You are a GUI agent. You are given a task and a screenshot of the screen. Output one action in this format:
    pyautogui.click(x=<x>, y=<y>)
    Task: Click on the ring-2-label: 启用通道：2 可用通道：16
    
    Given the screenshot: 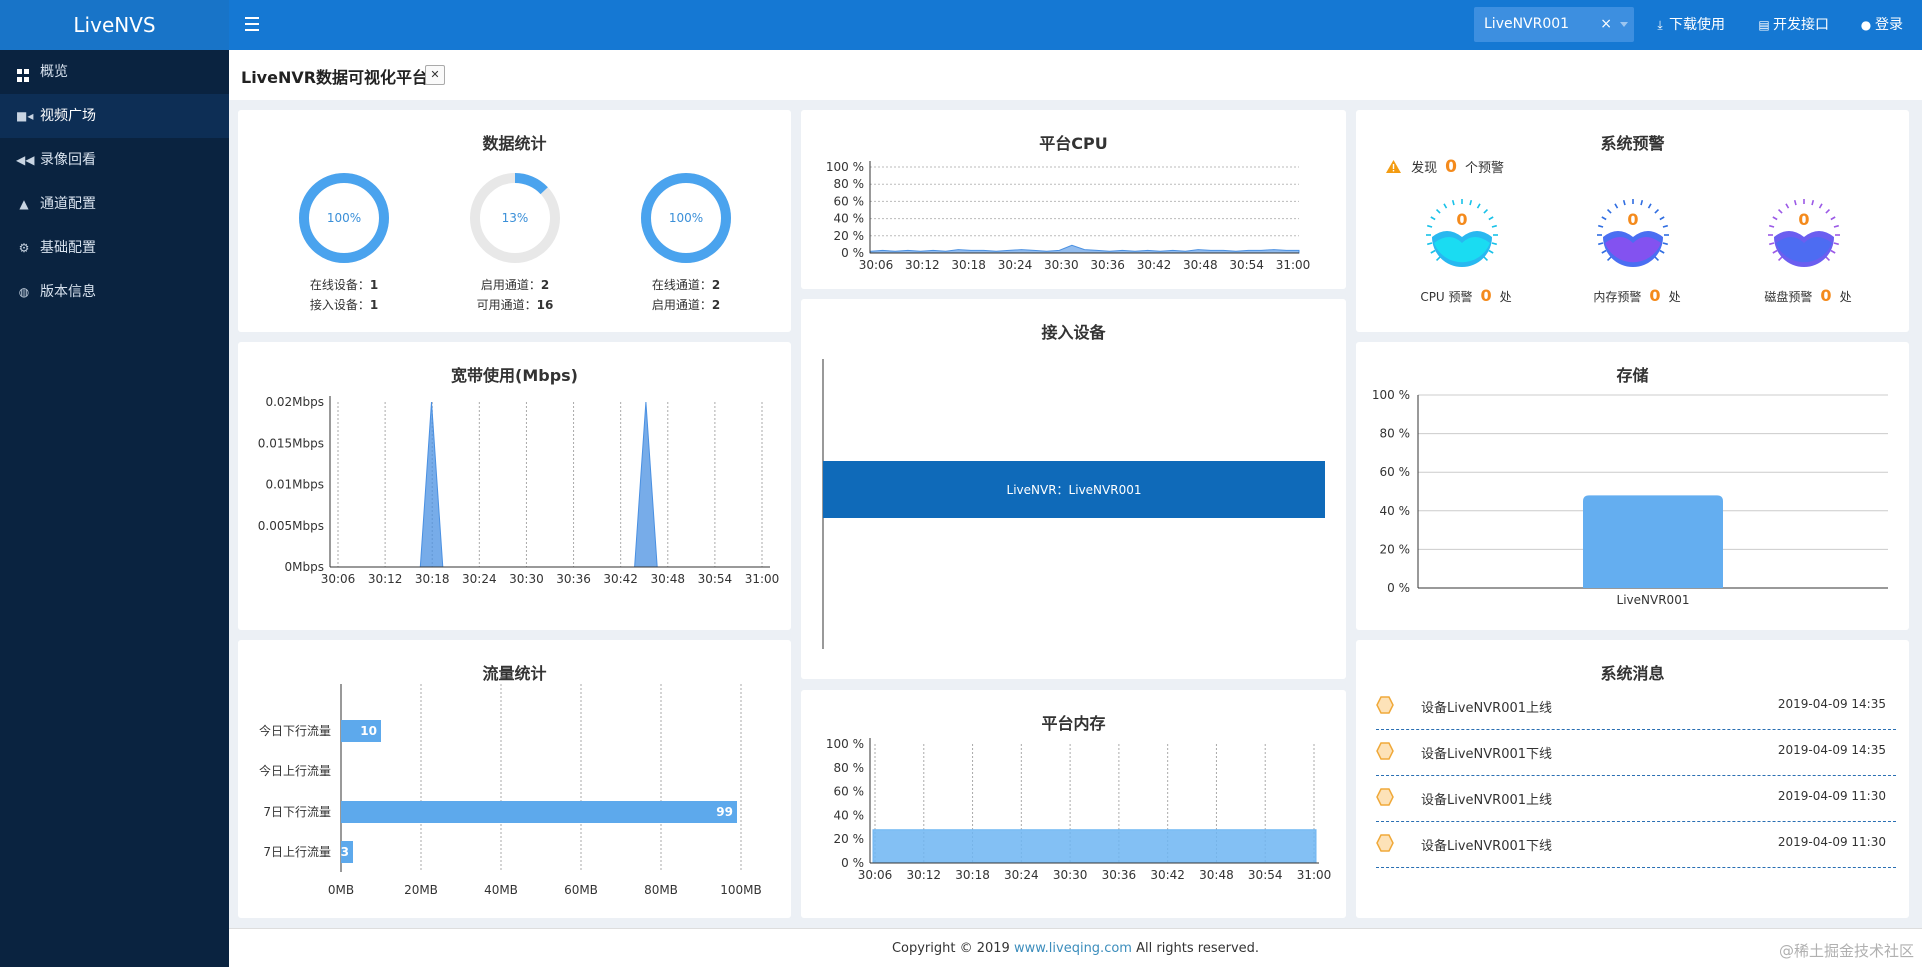 What is the action you would take?
    pyautogui.click(x=515, y=295)
    